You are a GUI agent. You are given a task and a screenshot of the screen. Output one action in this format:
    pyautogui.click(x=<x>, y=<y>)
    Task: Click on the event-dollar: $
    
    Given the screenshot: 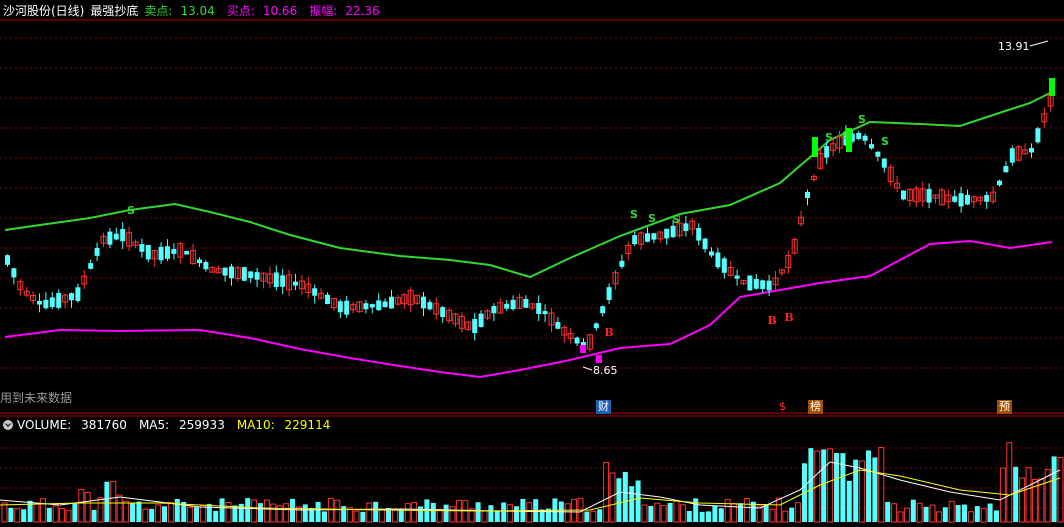 What is the action you would take?
    pyautogui.click(x=782, y=407)
    